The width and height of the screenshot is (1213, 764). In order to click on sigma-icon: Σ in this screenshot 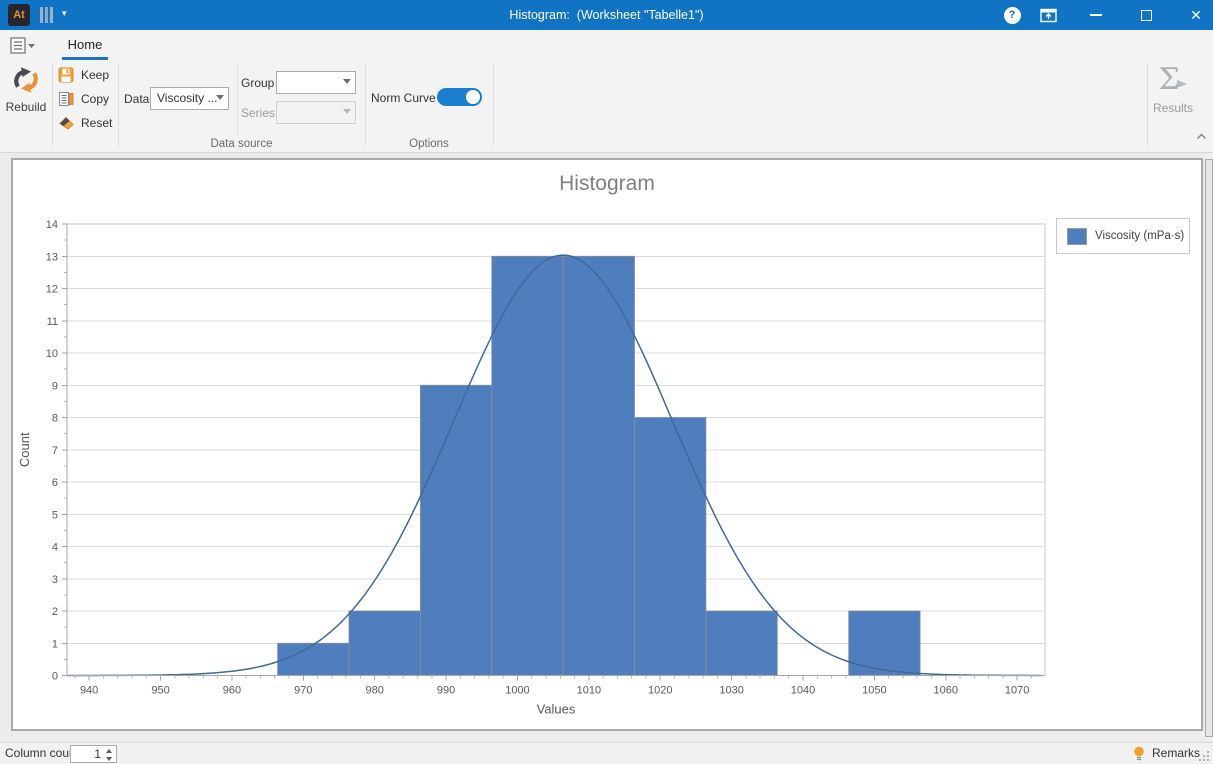, I will do `click(1173, 80)`.